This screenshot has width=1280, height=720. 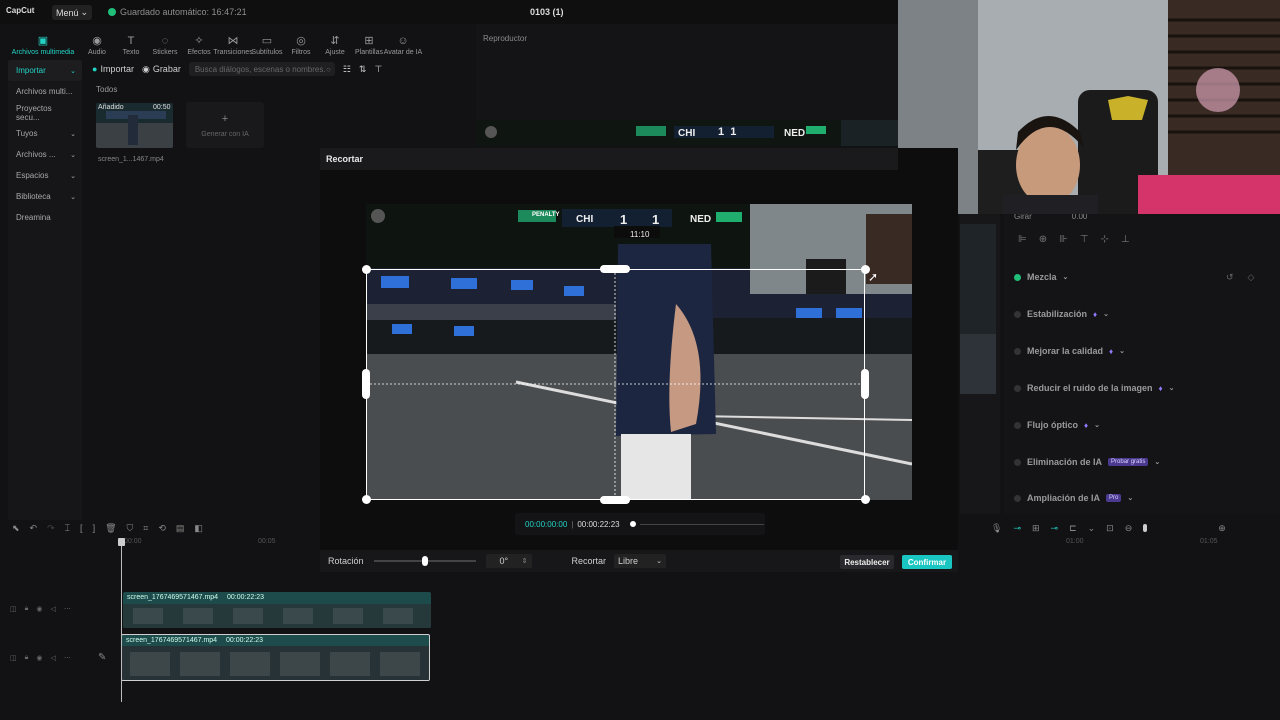 What do you see at coordinates (261, 69) in the screenshot?
I see `search-input: Busca diálogos, escenas o nombres... ○` at bounding box center [261, 69].